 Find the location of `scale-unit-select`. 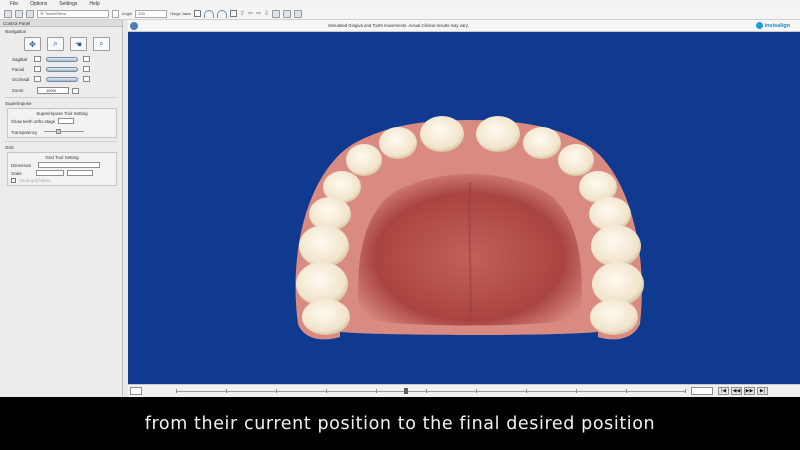

scale-unit-select is located at coordinates (80, 173).